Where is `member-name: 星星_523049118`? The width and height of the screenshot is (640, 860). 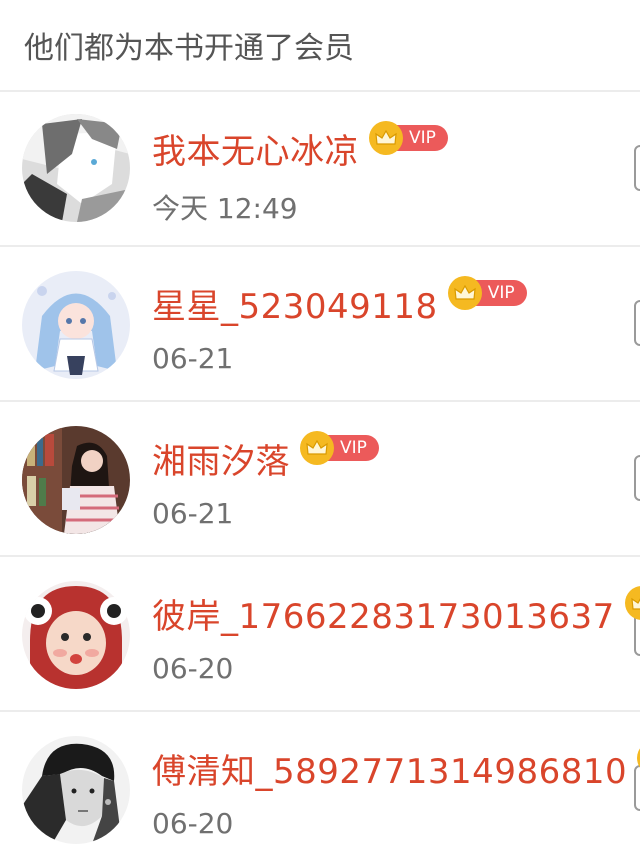 member-name: 星星_523049118 is located at coordinates (295, 303).